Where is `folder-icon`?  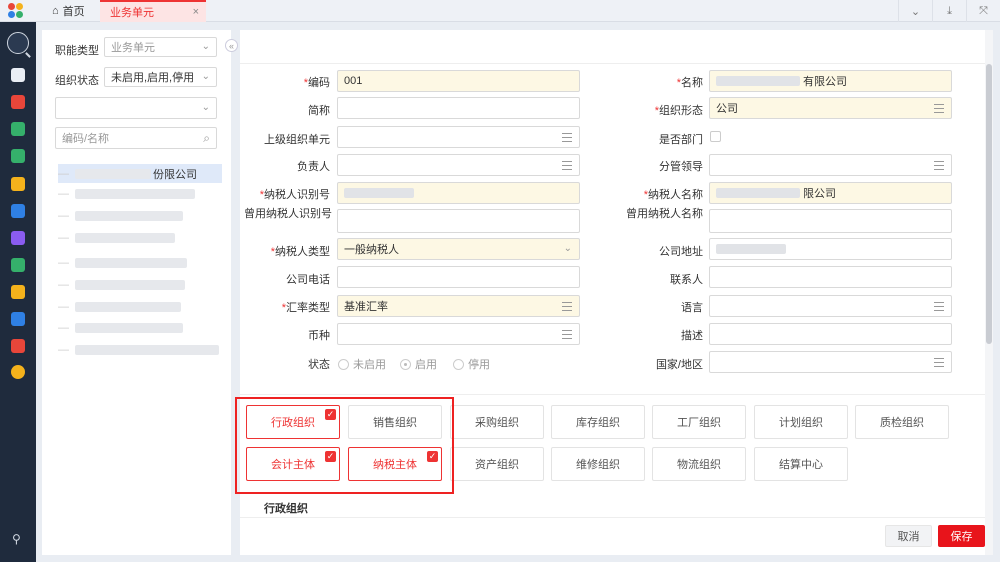 folder-icon is located at coordinates (18, 75).